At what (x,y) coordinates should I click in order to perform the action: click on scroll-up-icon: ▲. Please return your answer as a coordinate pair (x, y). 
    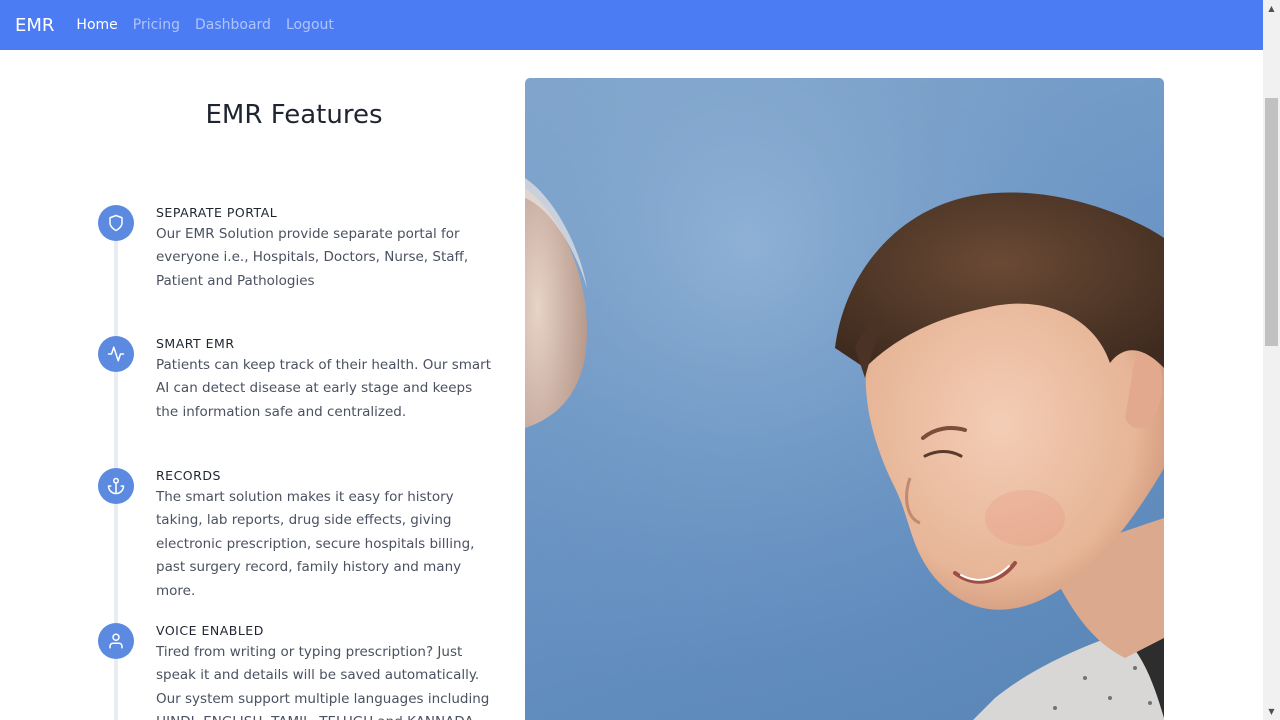
    Looking at the image, I should click on (1271, 8).